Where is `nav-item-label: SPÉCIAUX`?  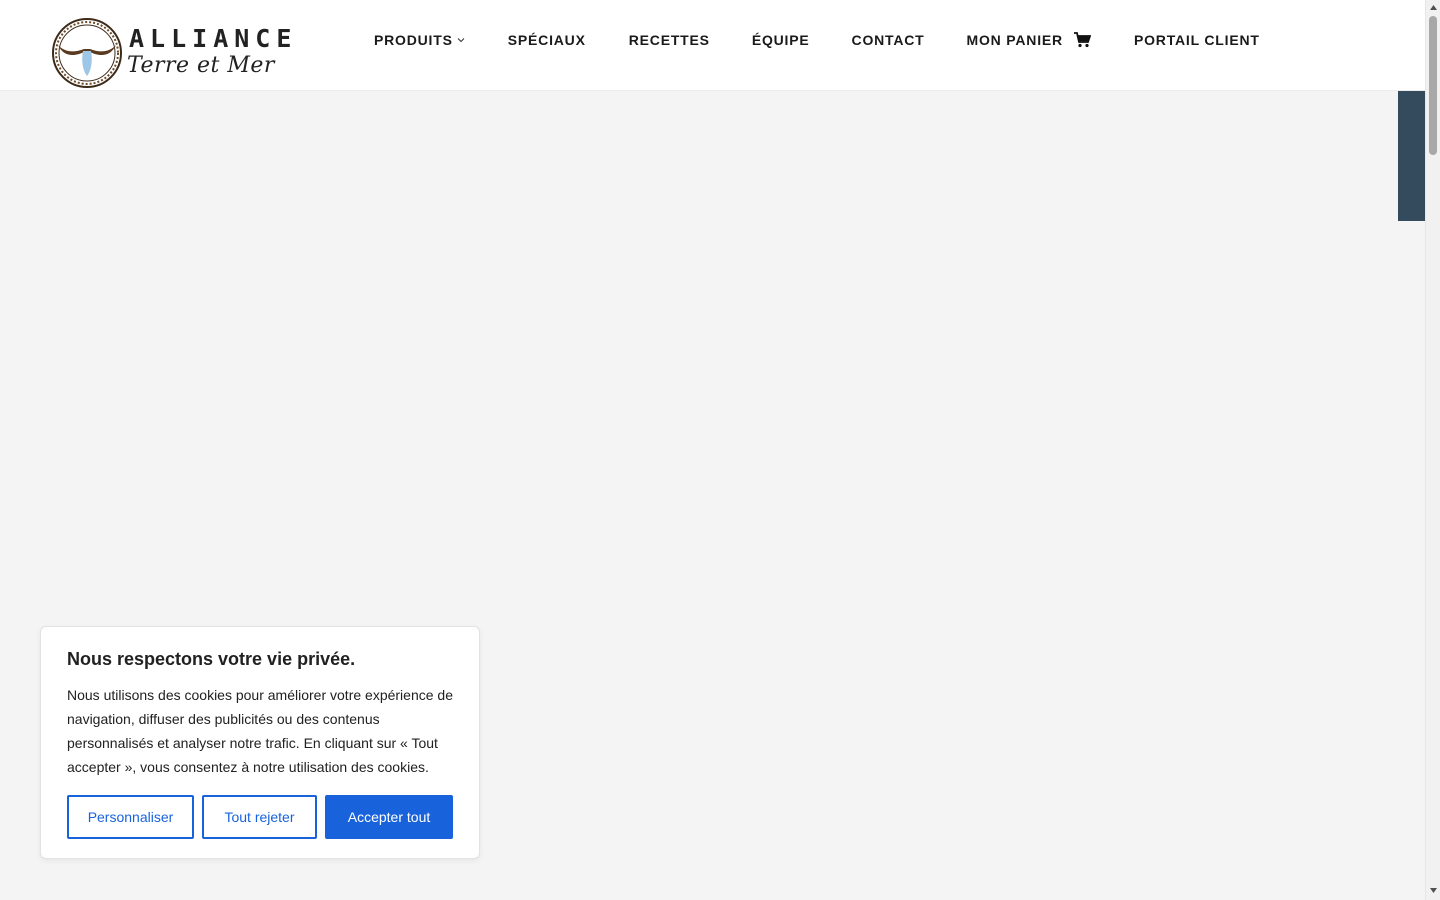 nav-item-label: SPÉCIAUX is located at coordinates (546, 40).